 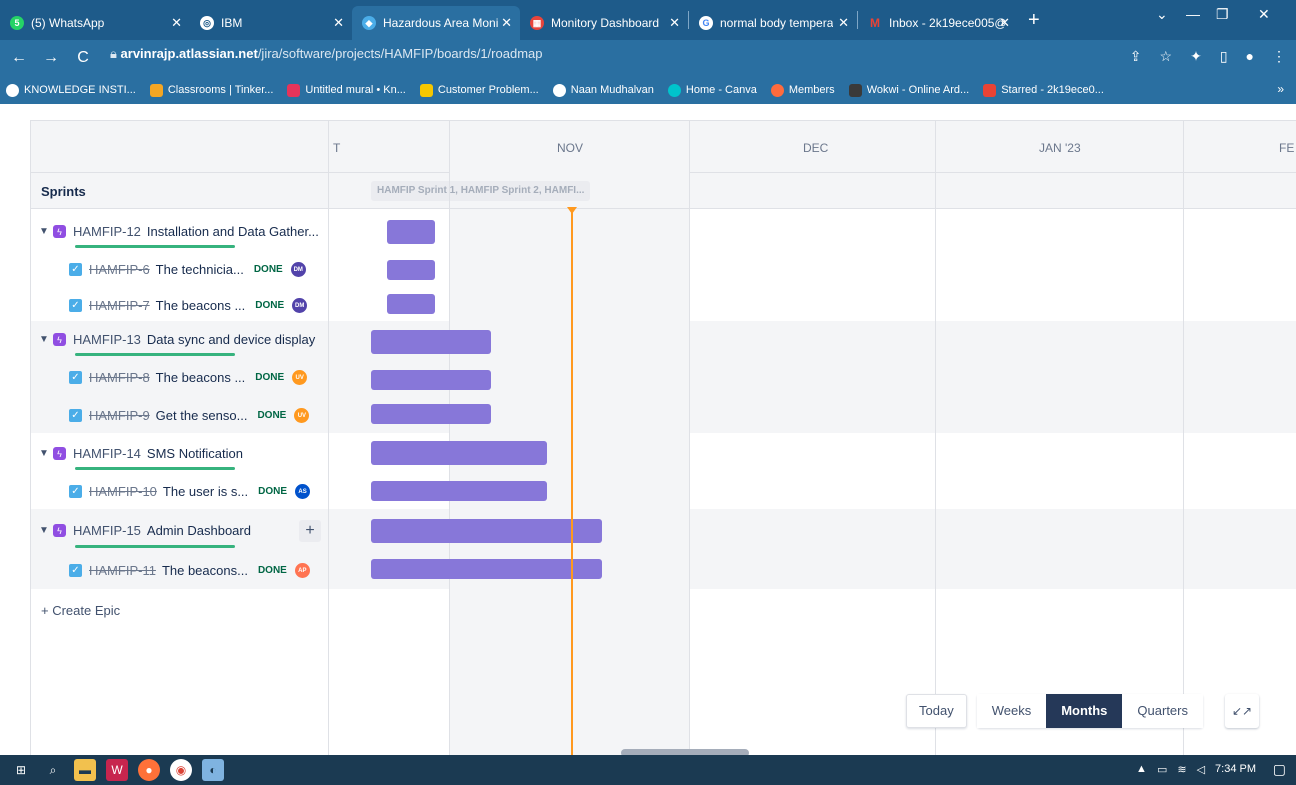 I want to click on collapse-icon: ↙↗, so click(x=1242, y=711).